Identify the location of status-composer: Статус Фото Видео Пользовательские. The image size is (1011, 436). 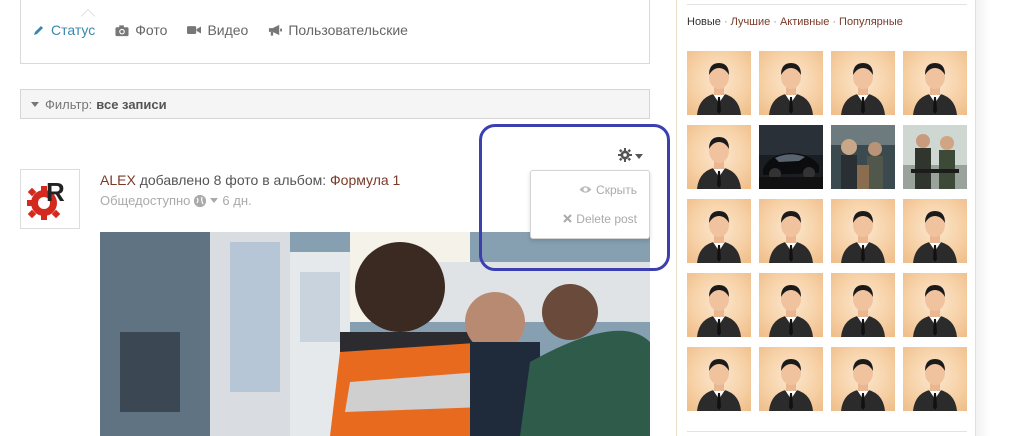
(335, 32).